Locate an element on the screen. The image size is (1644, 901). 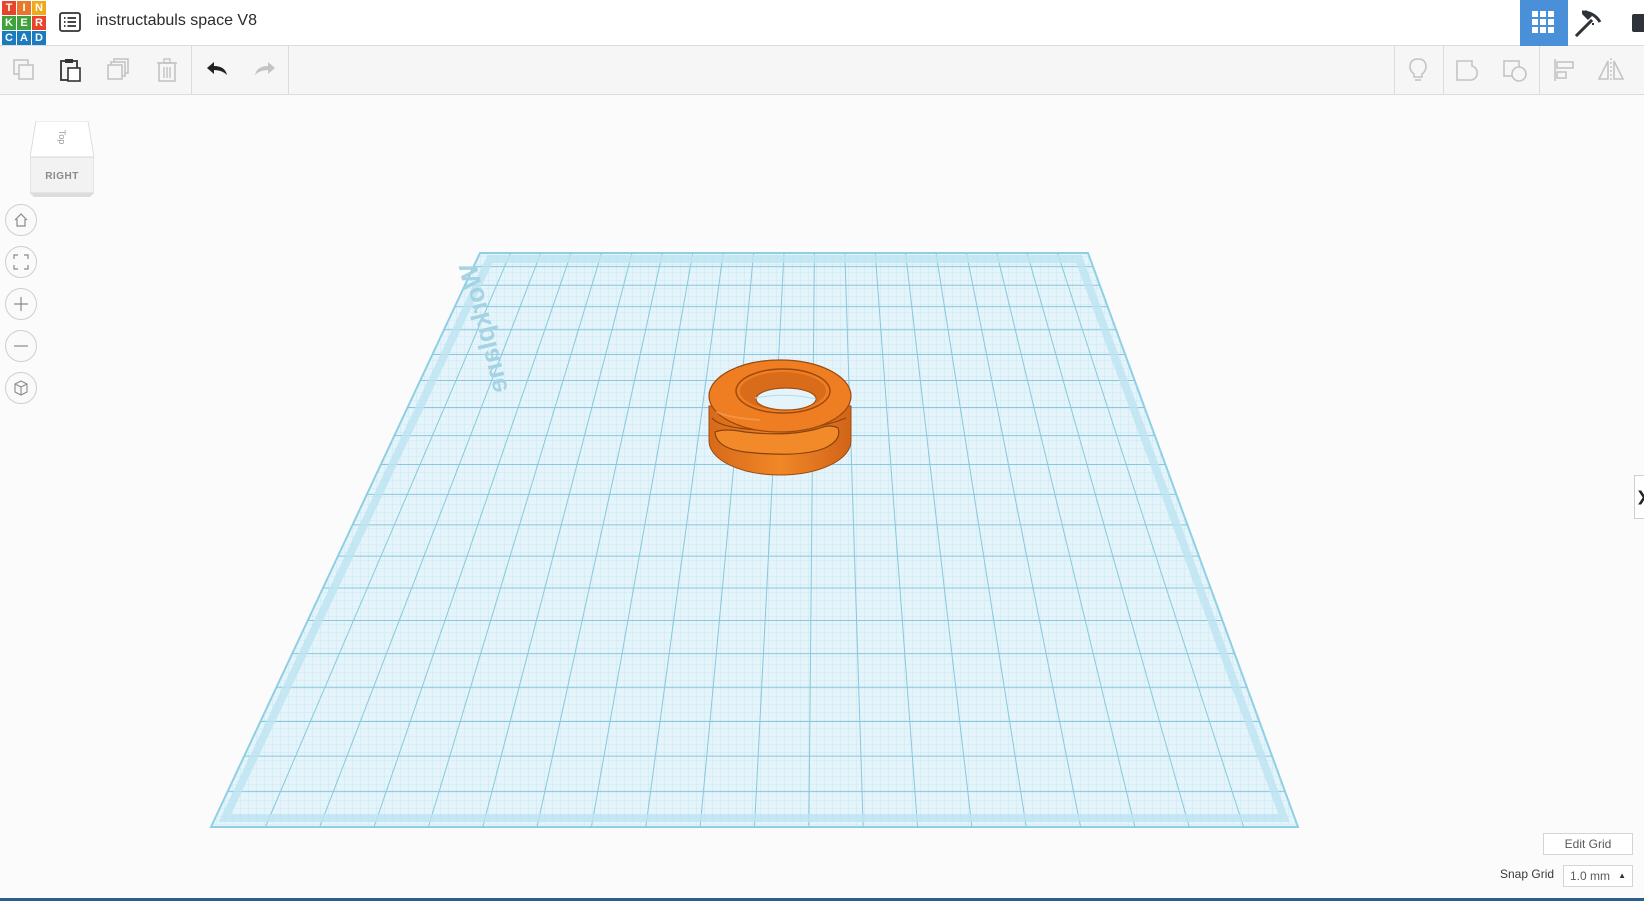
zoom-out-button is located at coordinates (21, 346).